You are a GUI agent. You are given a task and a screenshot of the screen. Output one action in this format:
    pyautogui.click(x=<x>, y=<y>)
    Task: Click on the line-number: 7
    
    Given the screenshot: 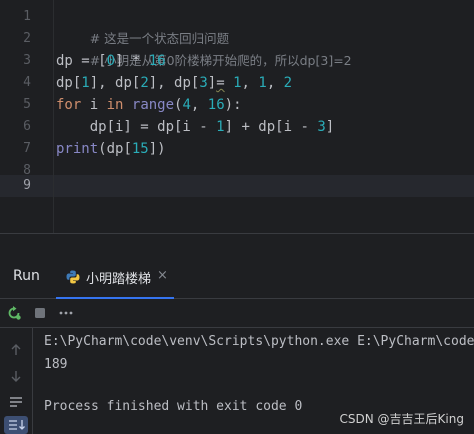 What is the action you would take?
    pyautogui.click(x=27, y=148)
    